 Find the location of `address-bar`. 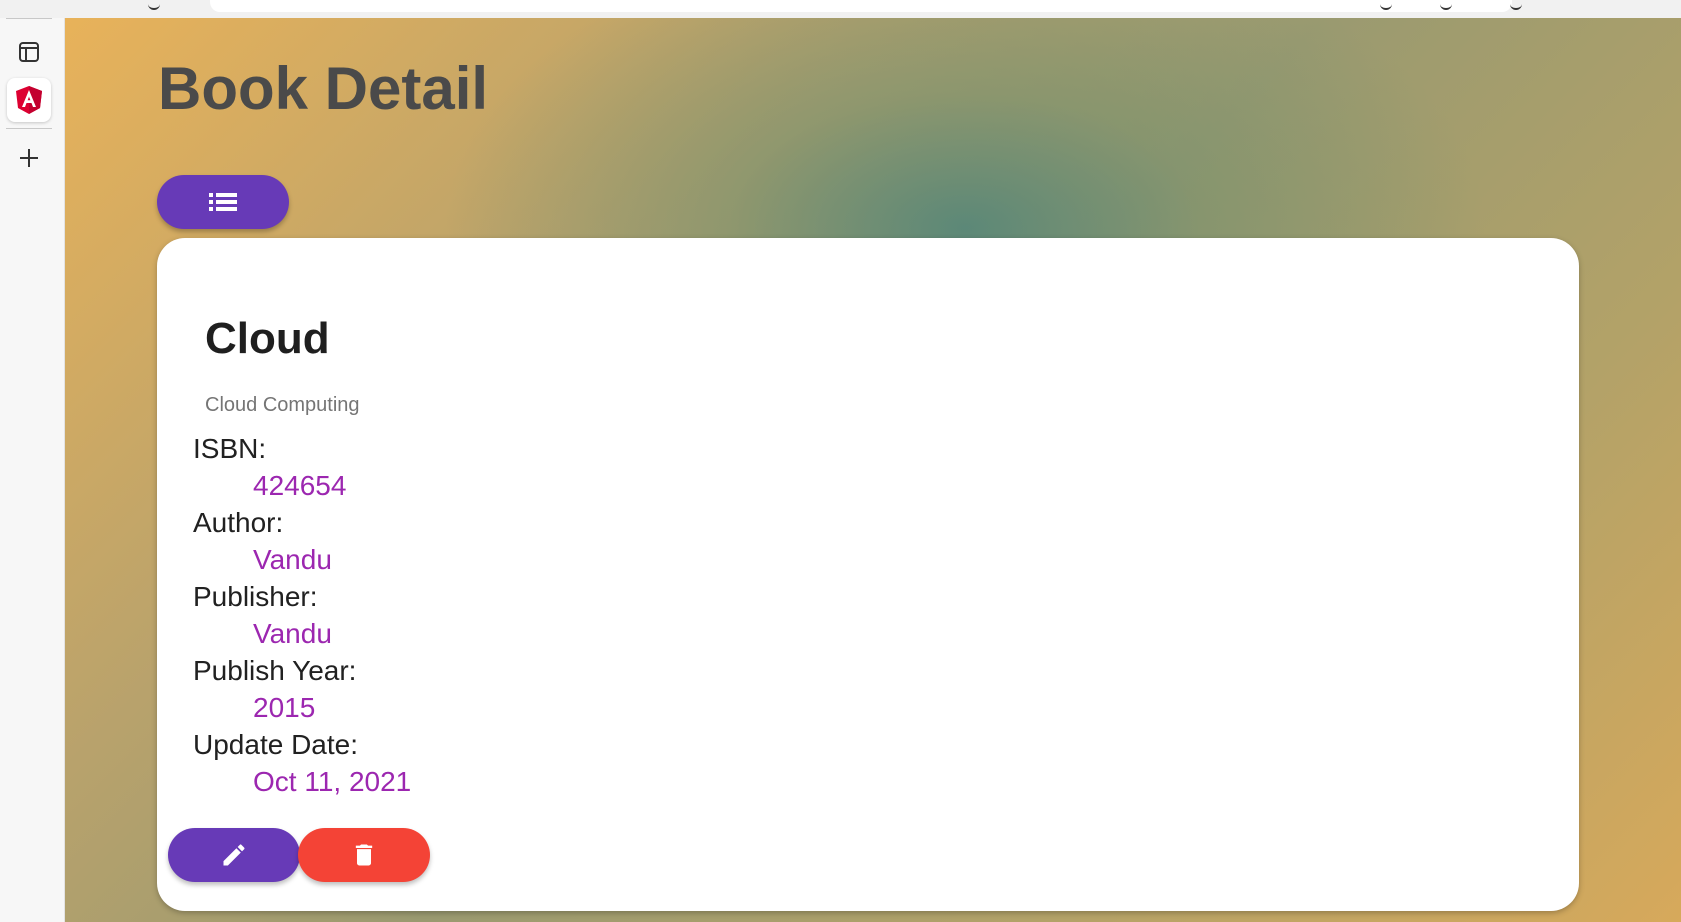

address-bar is located at coordinates (861, 6).